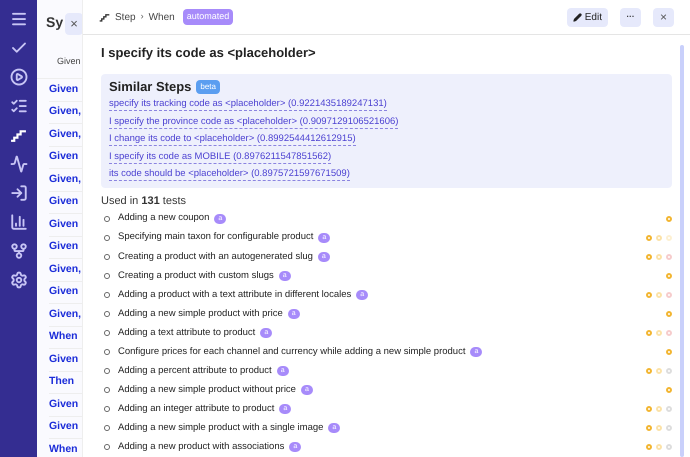  I want to click on test-name: Adding a new simple product with price, so click(200, 314).